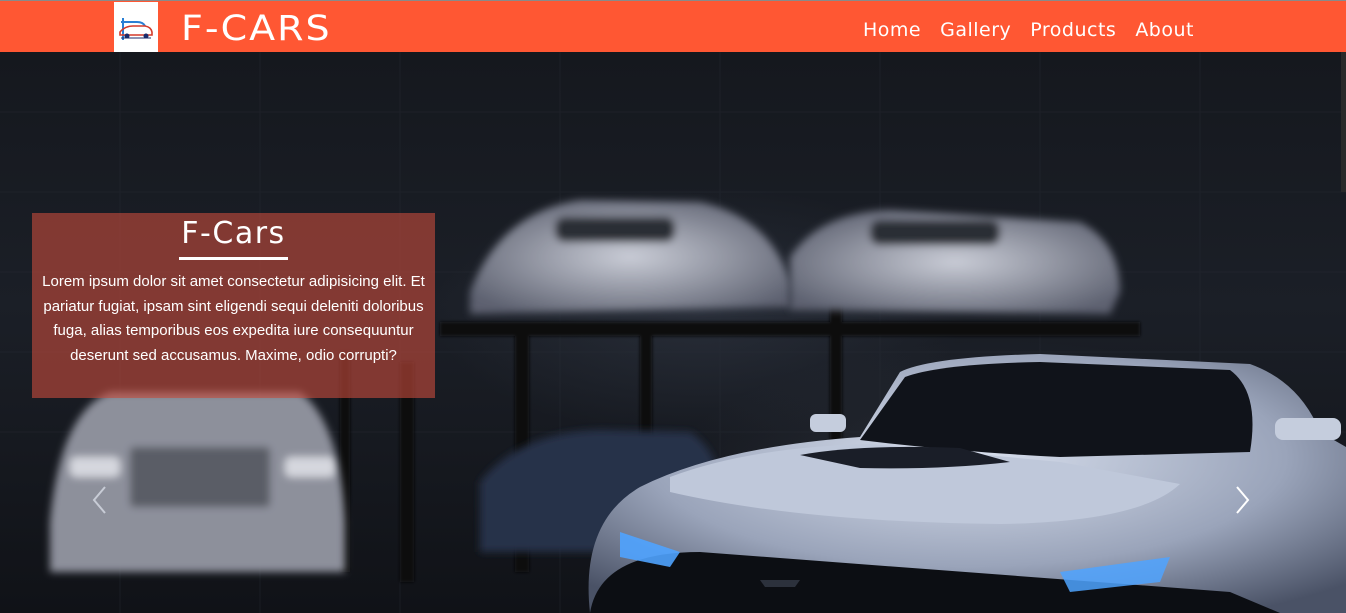 The width and height of the screenshot is (1346, 613). I want to click on brand-name: F-CARS, so click(256, 28).